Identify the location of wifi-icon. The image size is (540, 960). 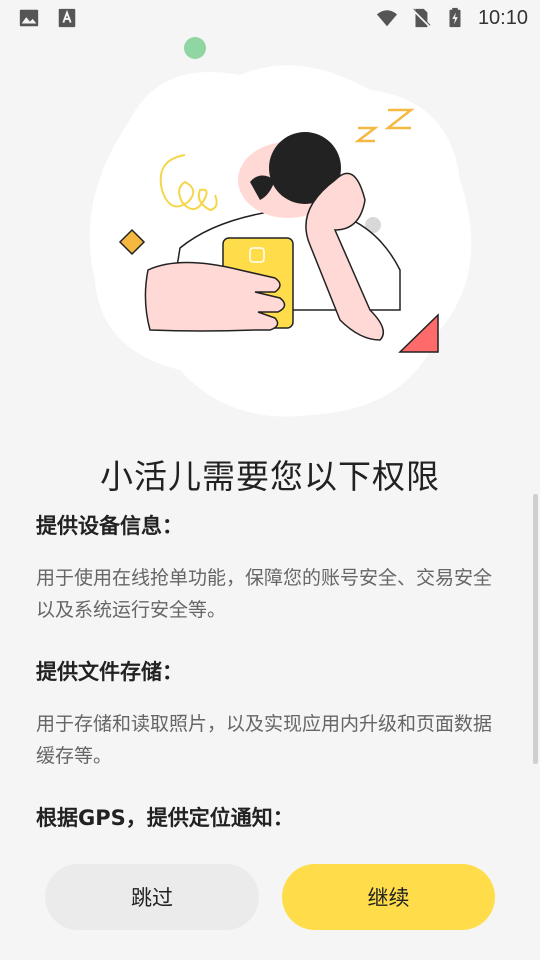
(387, 18).